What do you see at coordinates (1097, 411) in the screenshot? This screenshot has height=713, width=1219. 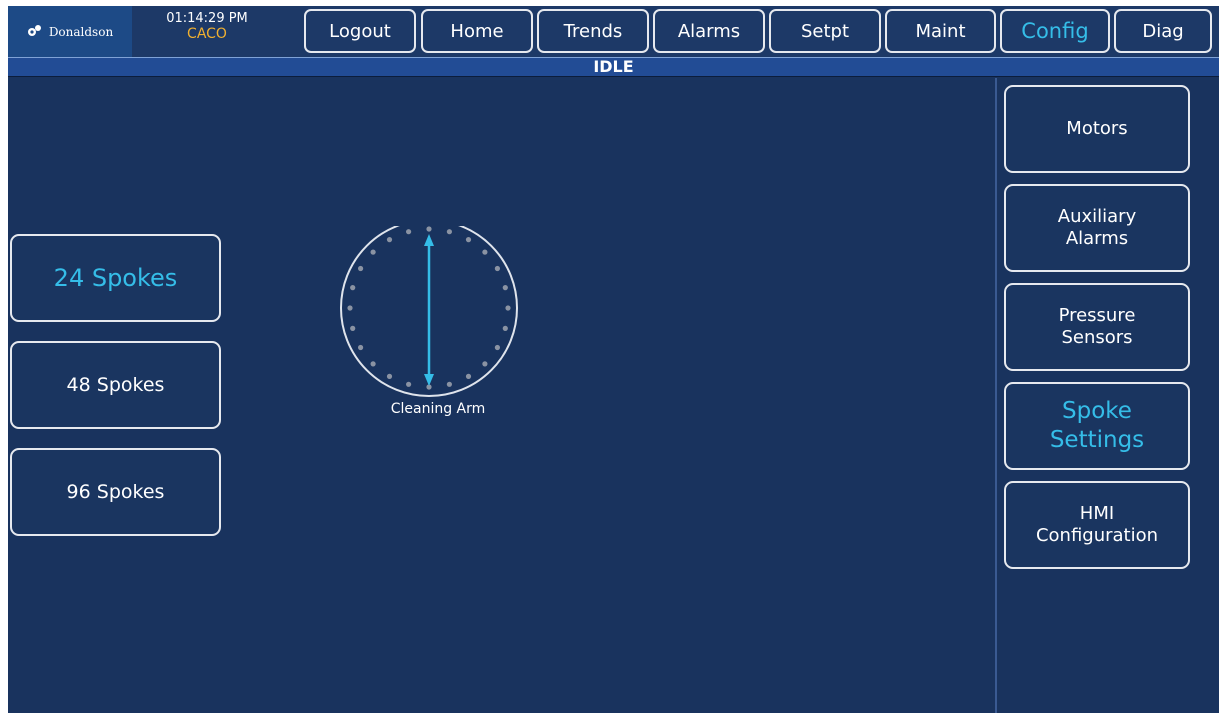 I see `side-menu-label: Spoke` at bounding box center [1097, 411].